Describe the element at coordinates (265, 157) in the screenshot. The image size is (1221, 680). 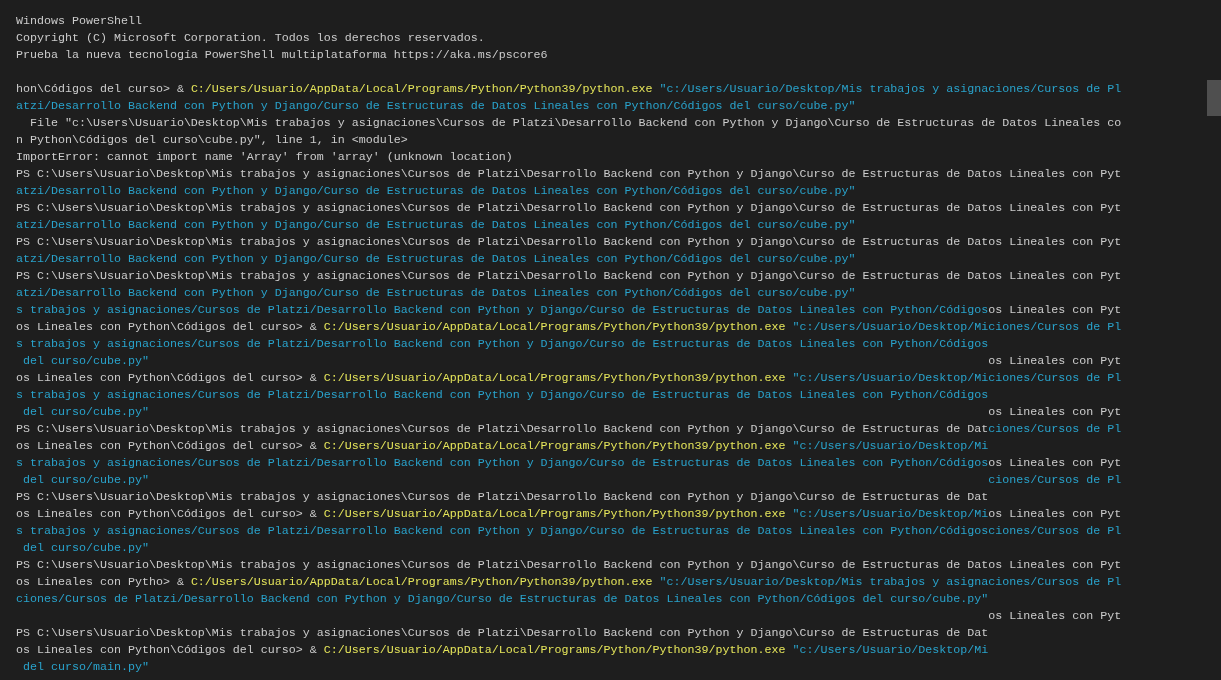
I see `terminal-line: ImportError: cannot import name 'Array' from 'array' (unknown location)` at that location.